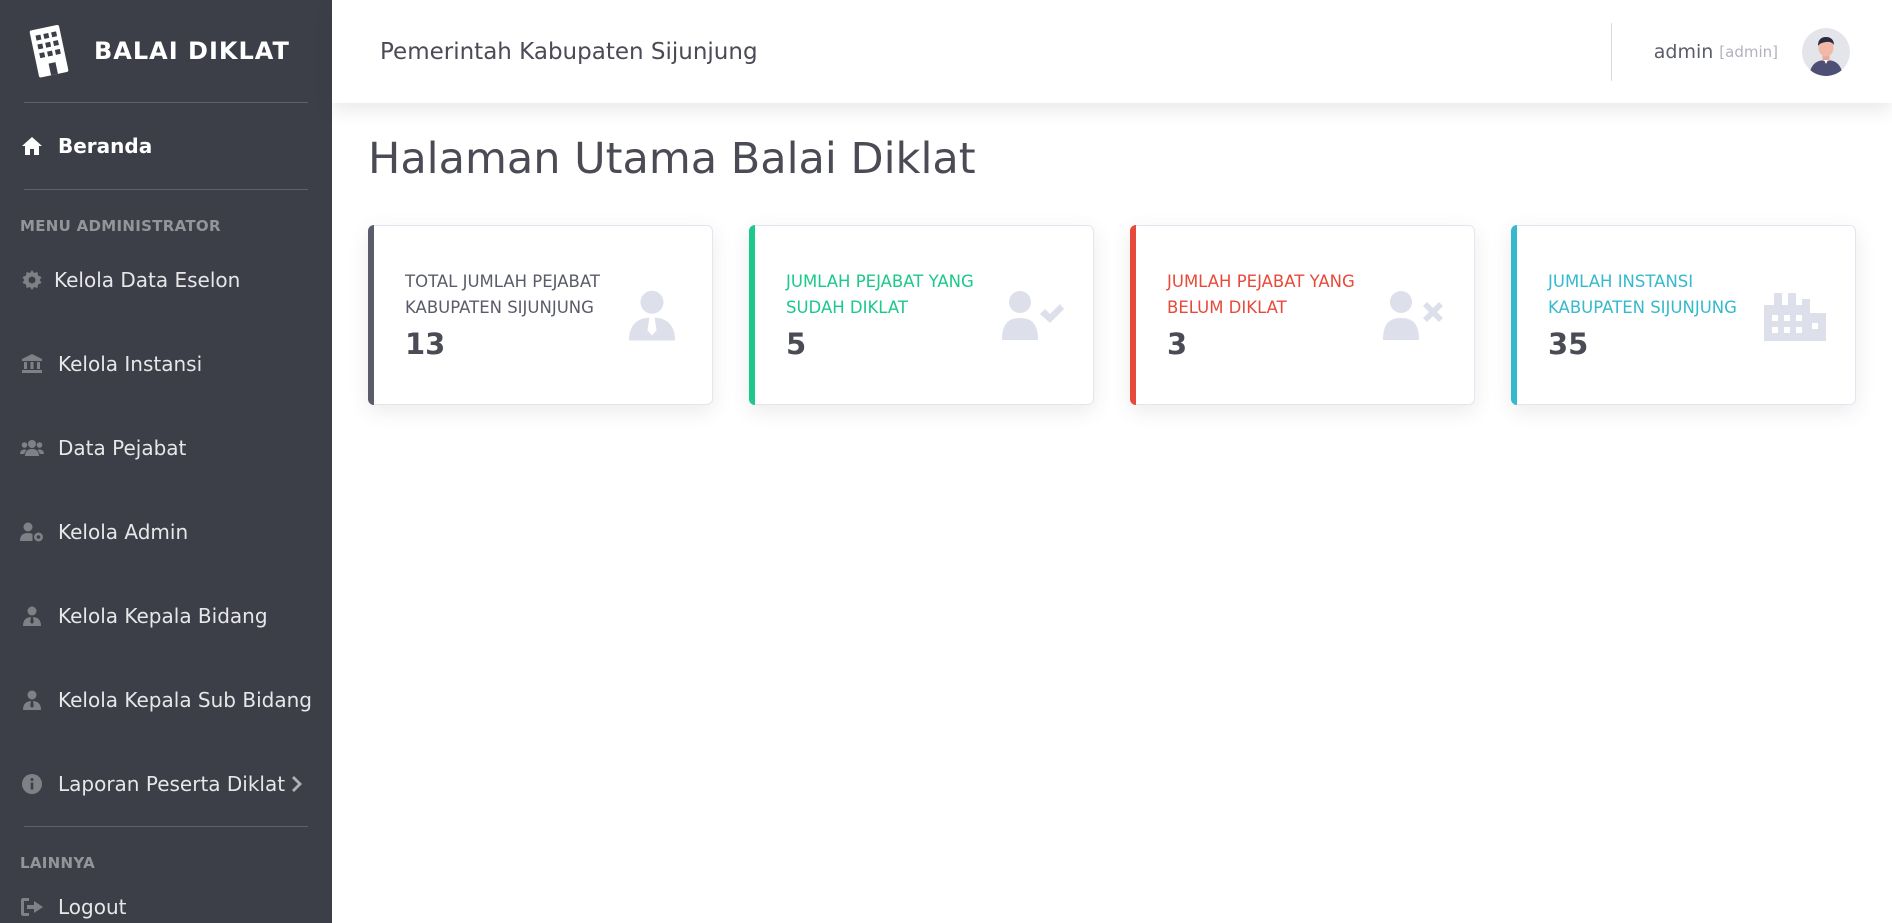 The height and width of the screenshot is (923, 1892). What do you see at coordinates (32, 280) in the screenshot?
I see `cog-icon` at bounding box center [32, 280].